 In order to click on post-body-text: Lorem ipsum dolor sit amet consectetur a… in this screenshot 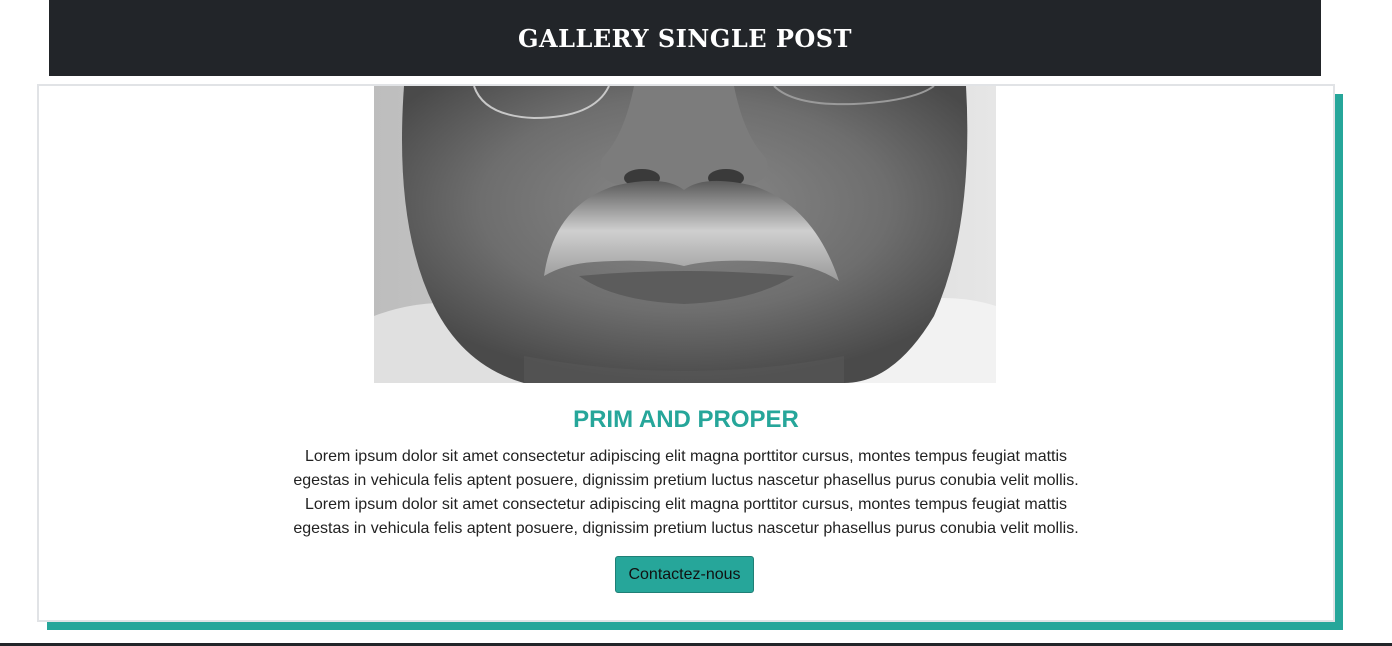, I will do `click(686, 492)`.